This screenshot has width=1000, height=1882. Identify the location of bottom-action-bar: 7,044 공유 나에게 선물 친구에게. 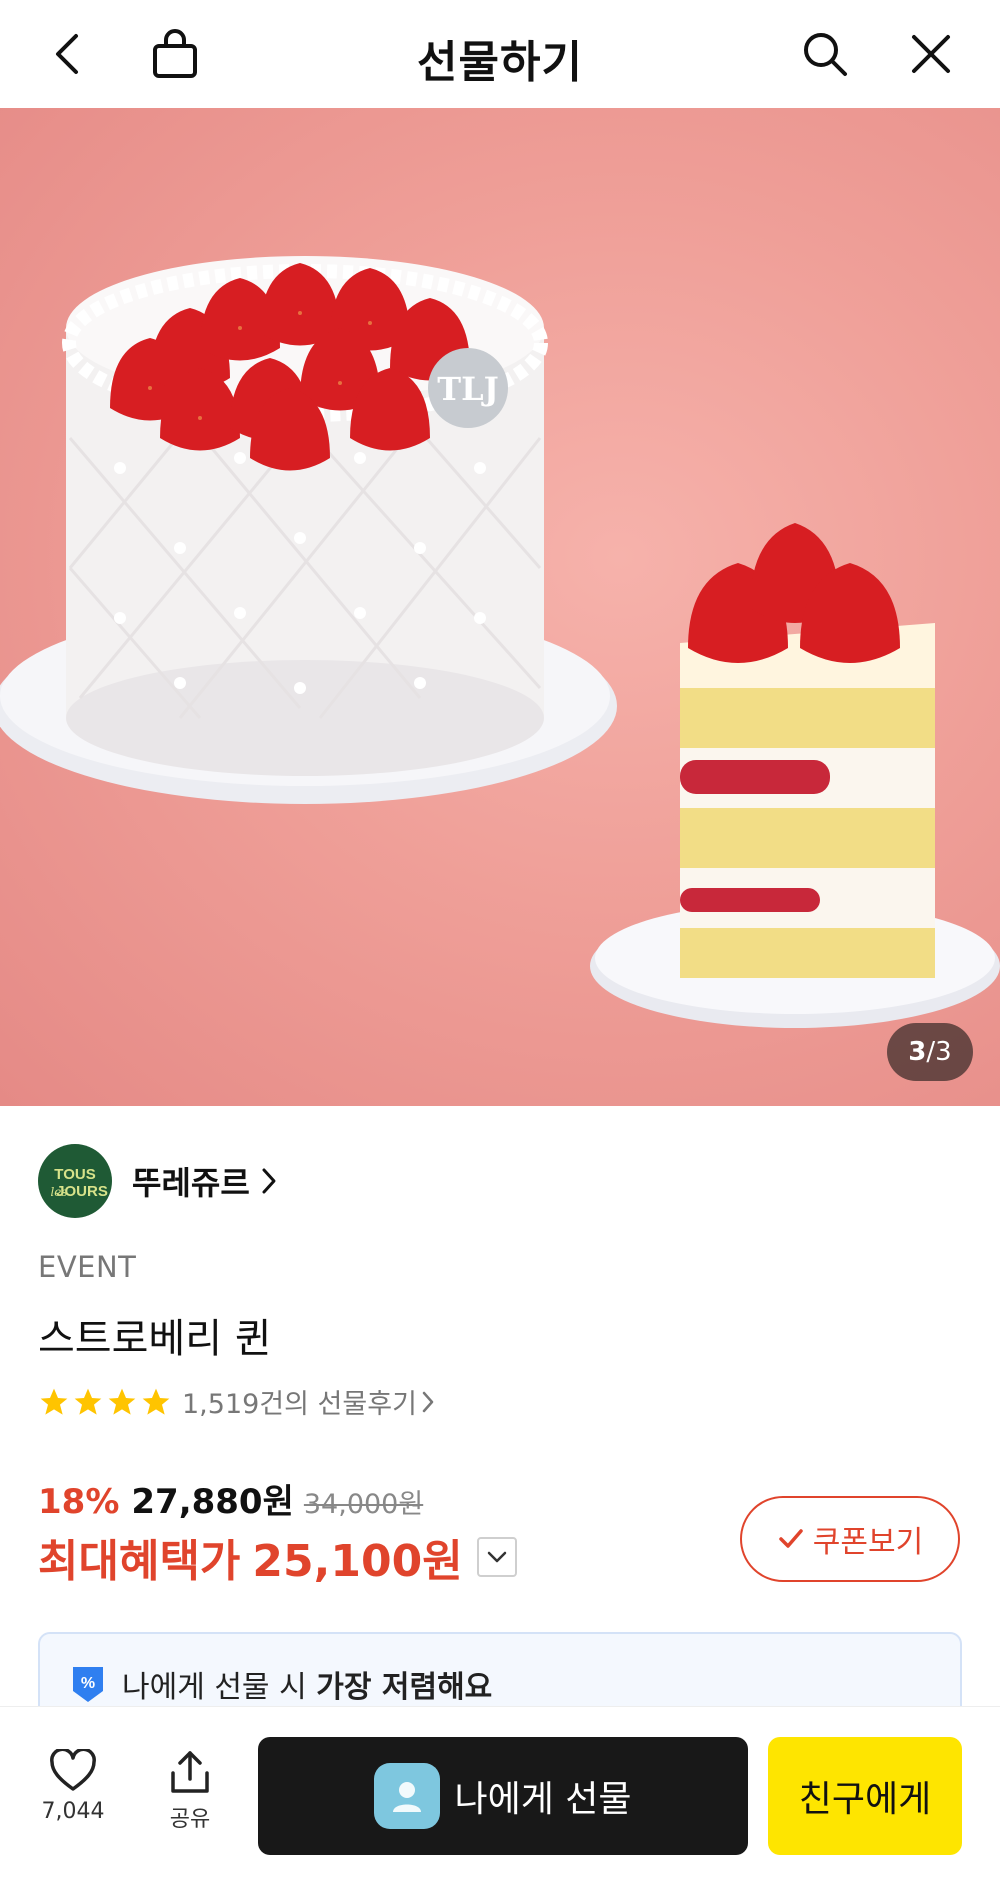
(500, 1794).